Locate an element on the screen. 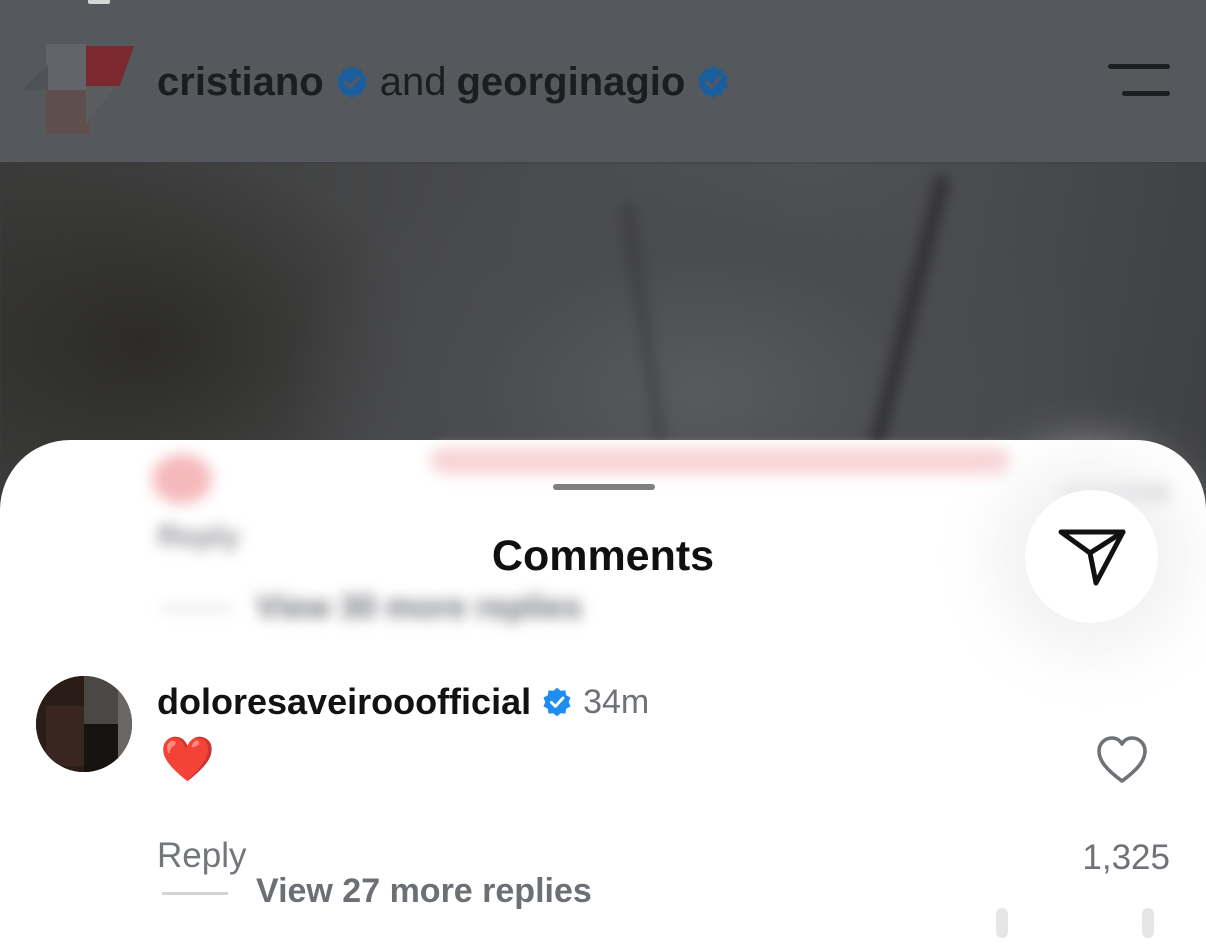 This screenshot has height=946, width=1206. menu-icon is located at coordinates (1139, 81).